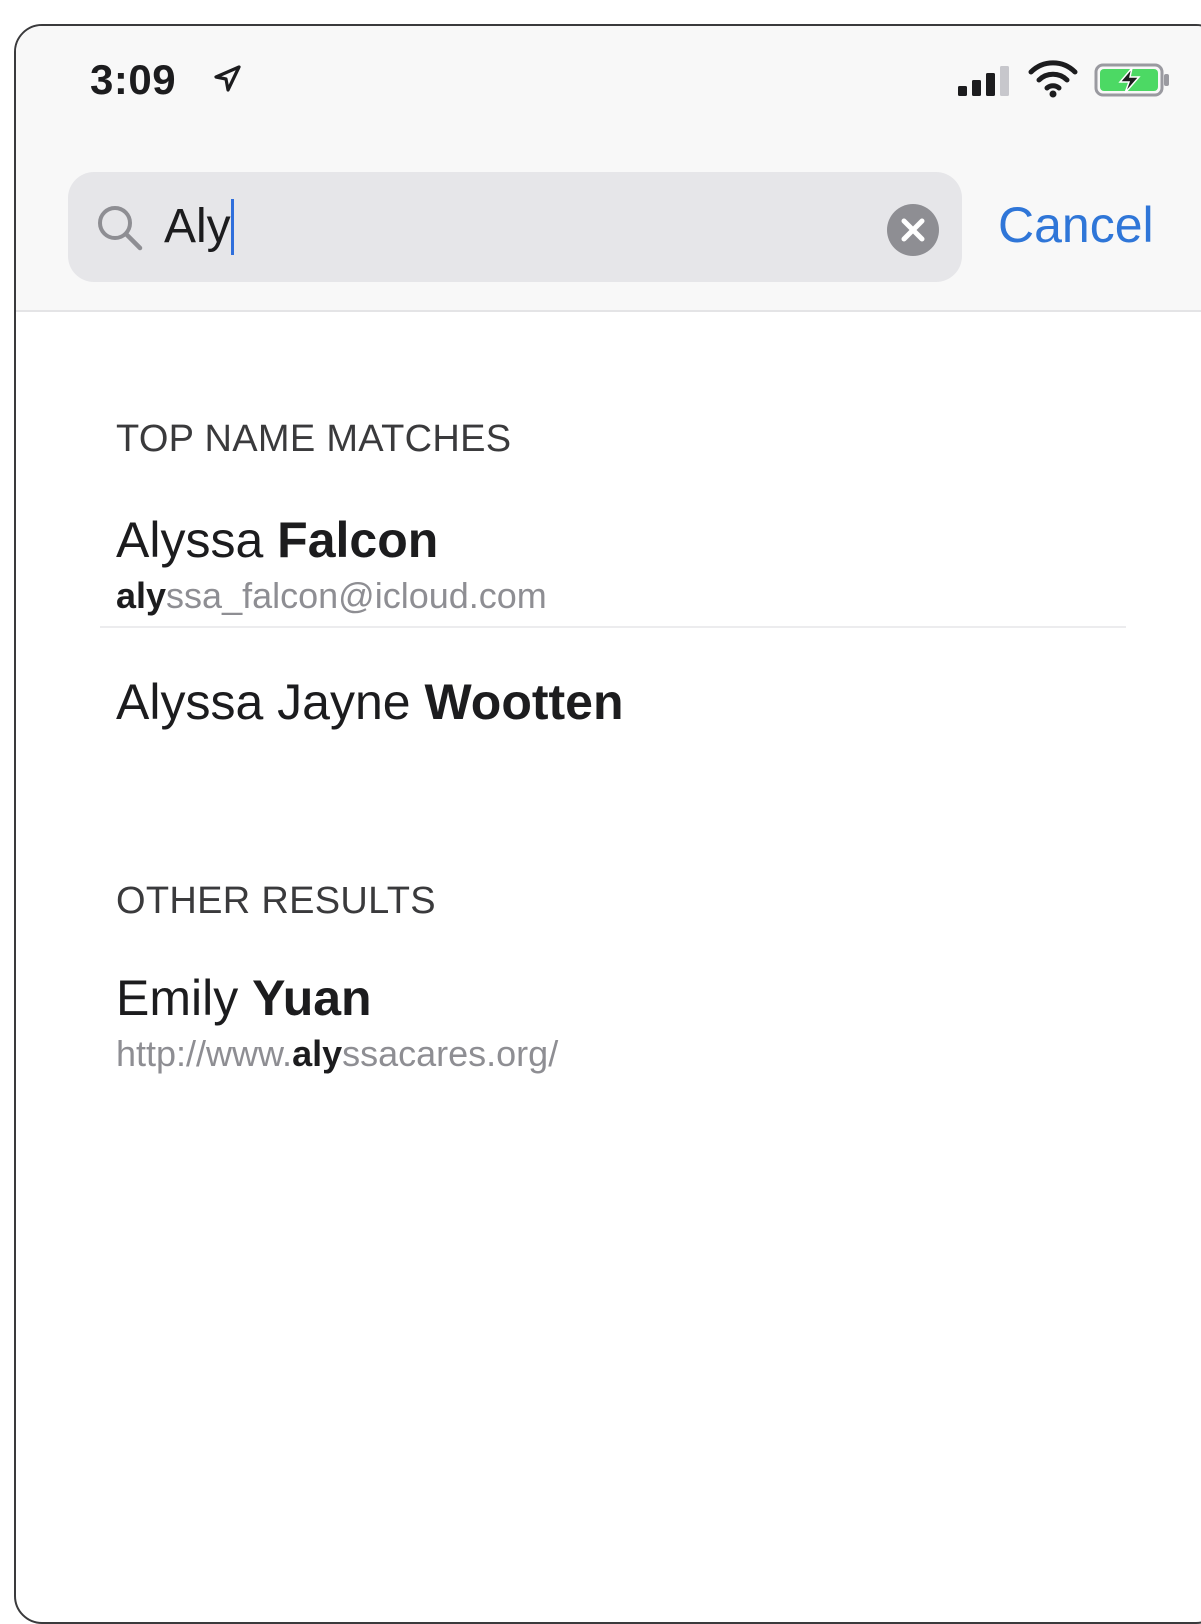 This screenshot has width=1201, height=1624. Describe the element at coordinates (524, 702) in the screenshot. I see `result-name-bold: Wootten` at that location.